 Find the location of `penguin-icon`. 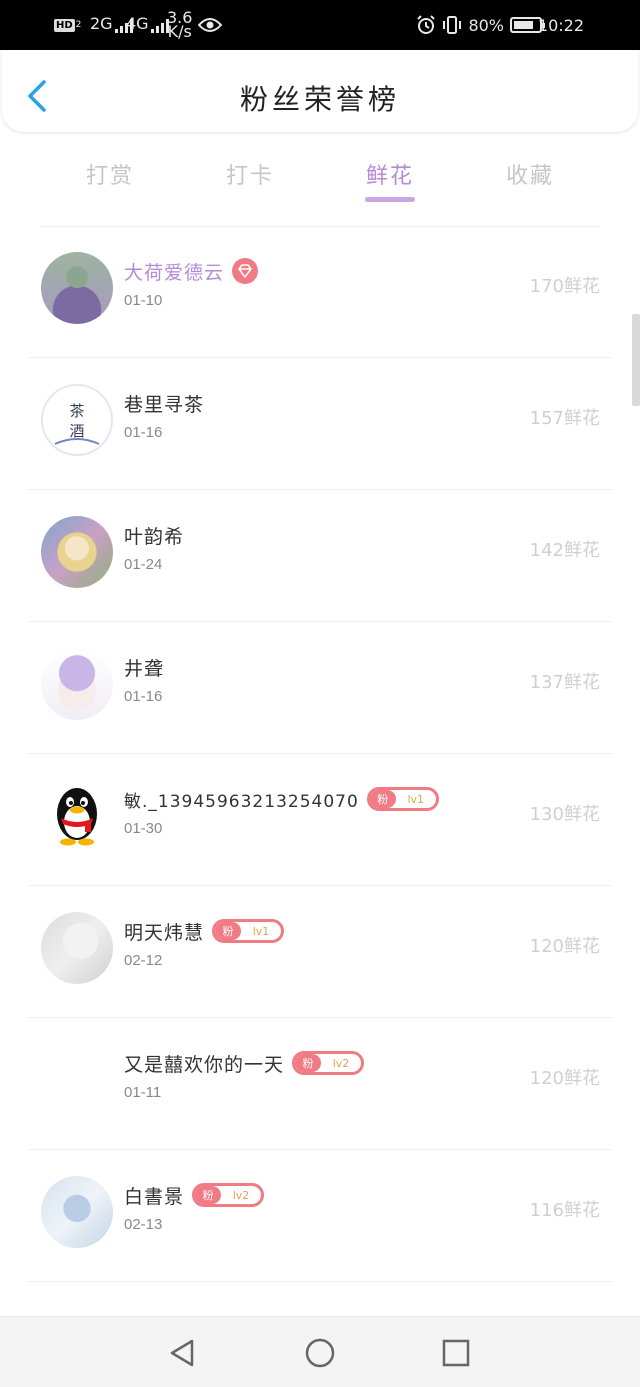

penguin-icon is located at coordinates (77, 817).